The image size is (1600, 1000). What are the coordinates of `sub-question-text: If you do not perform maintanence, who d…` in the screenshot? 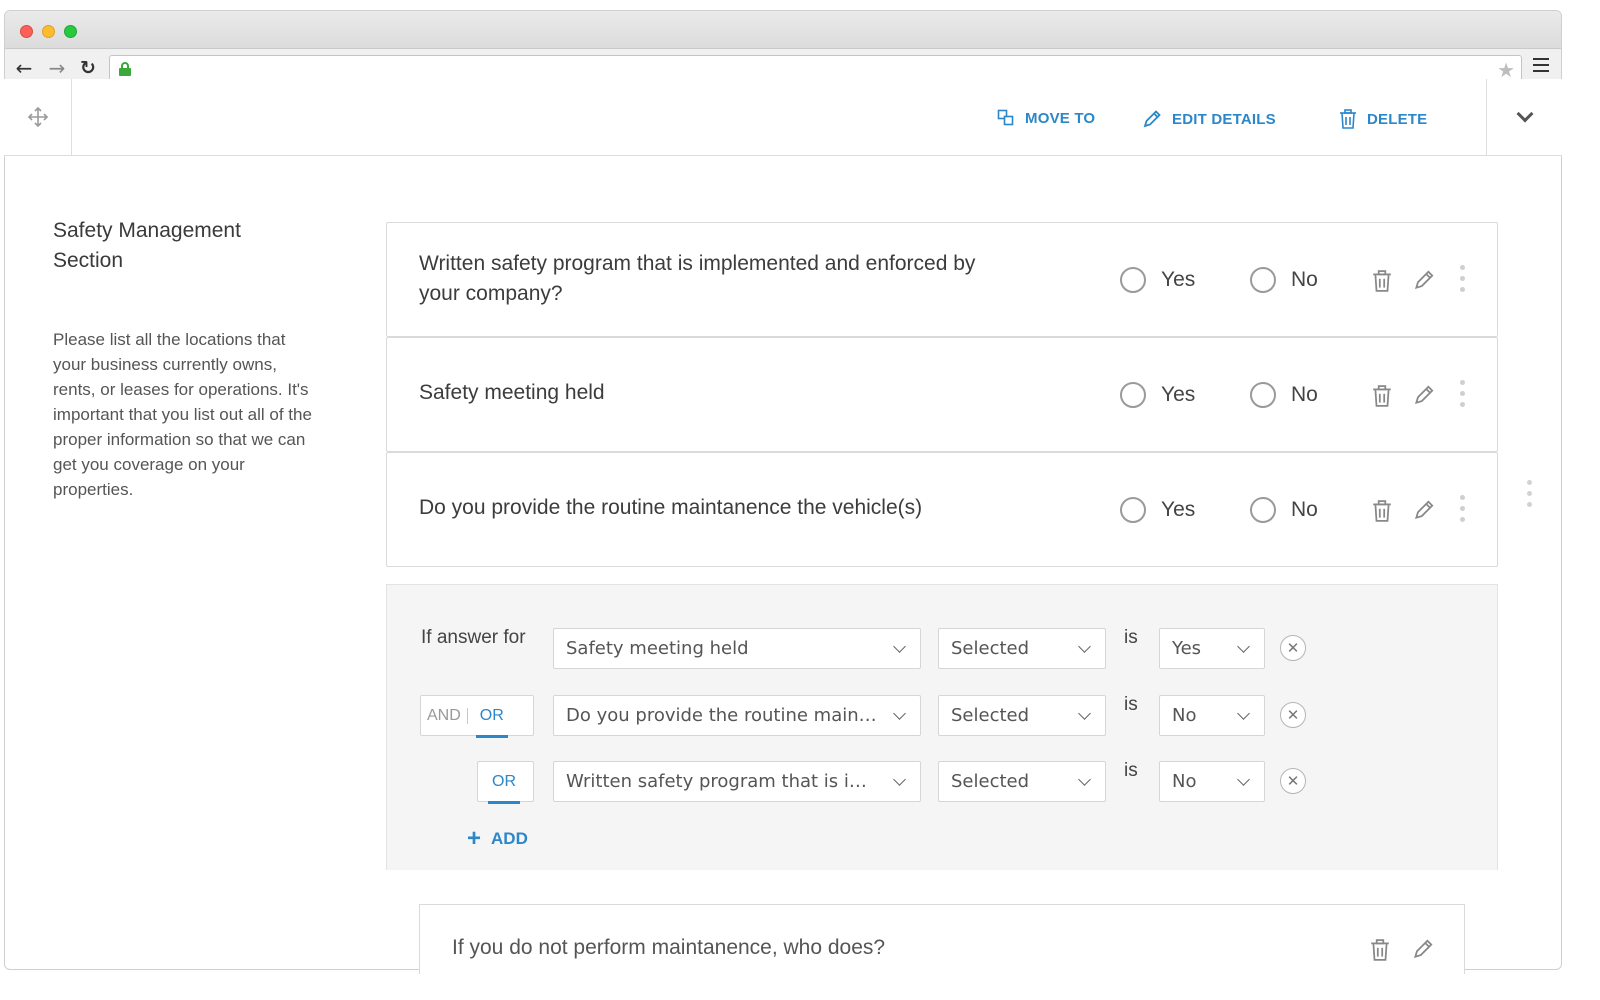 It's located at (669, 947).